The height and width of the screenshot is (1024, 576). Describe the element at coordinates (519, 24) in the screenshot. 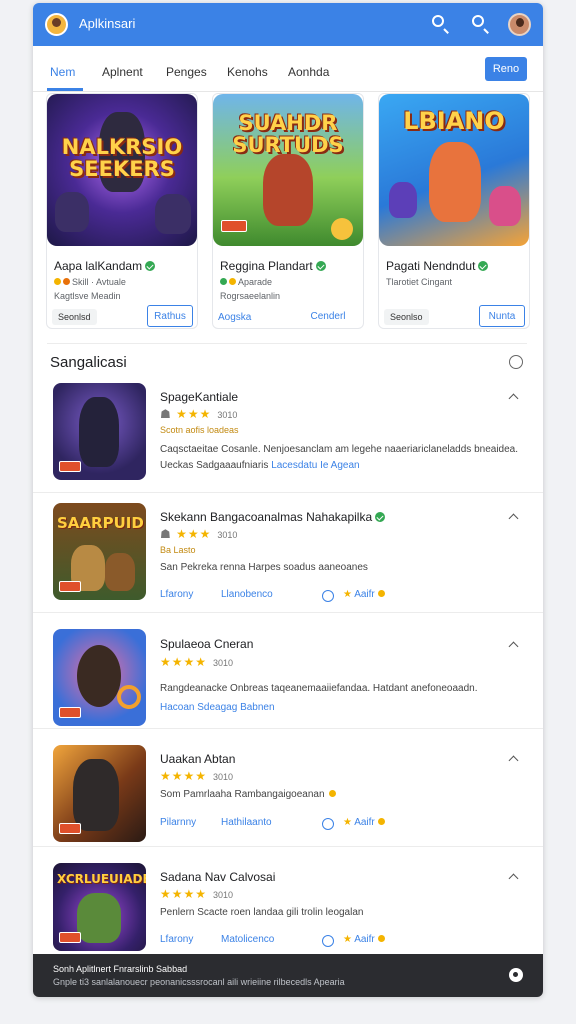

I see `user-avatar` at that location.